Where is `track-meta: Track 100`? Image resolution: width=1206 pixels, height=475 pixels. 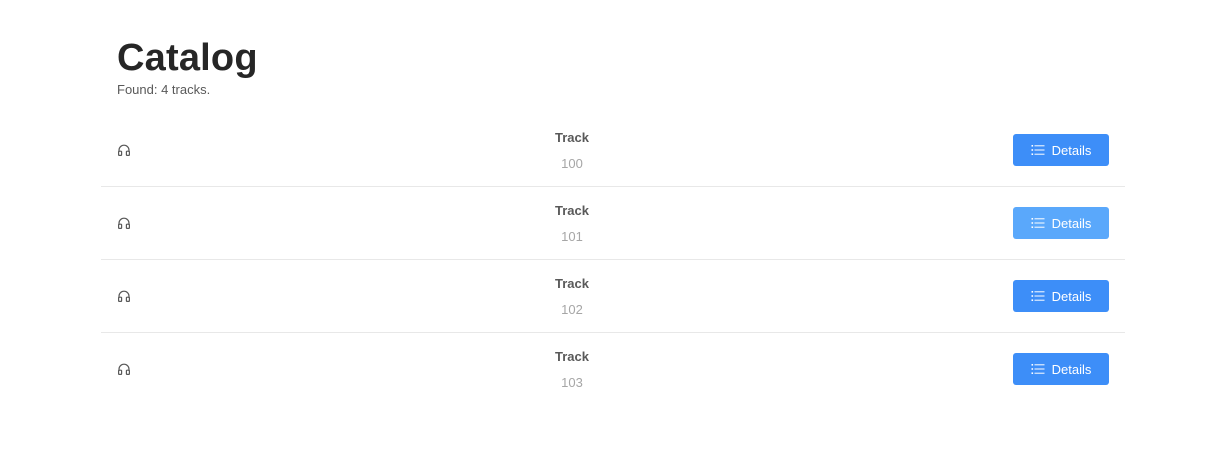
track-meta: Track 100 is located at coordinates (572, 151).